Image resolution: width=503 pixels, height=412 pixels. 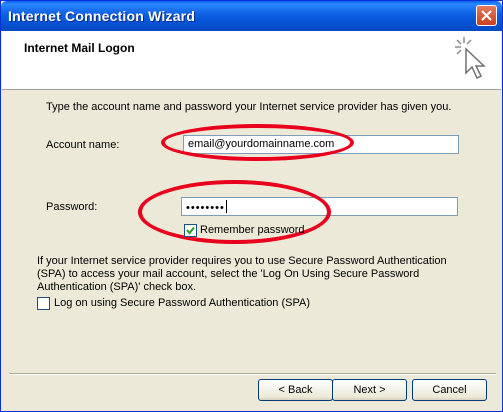 What do you see at coordinates (449, 390) in the screenshot?
I see `cancel-button: Cancel` at bounding box center [449, 390].